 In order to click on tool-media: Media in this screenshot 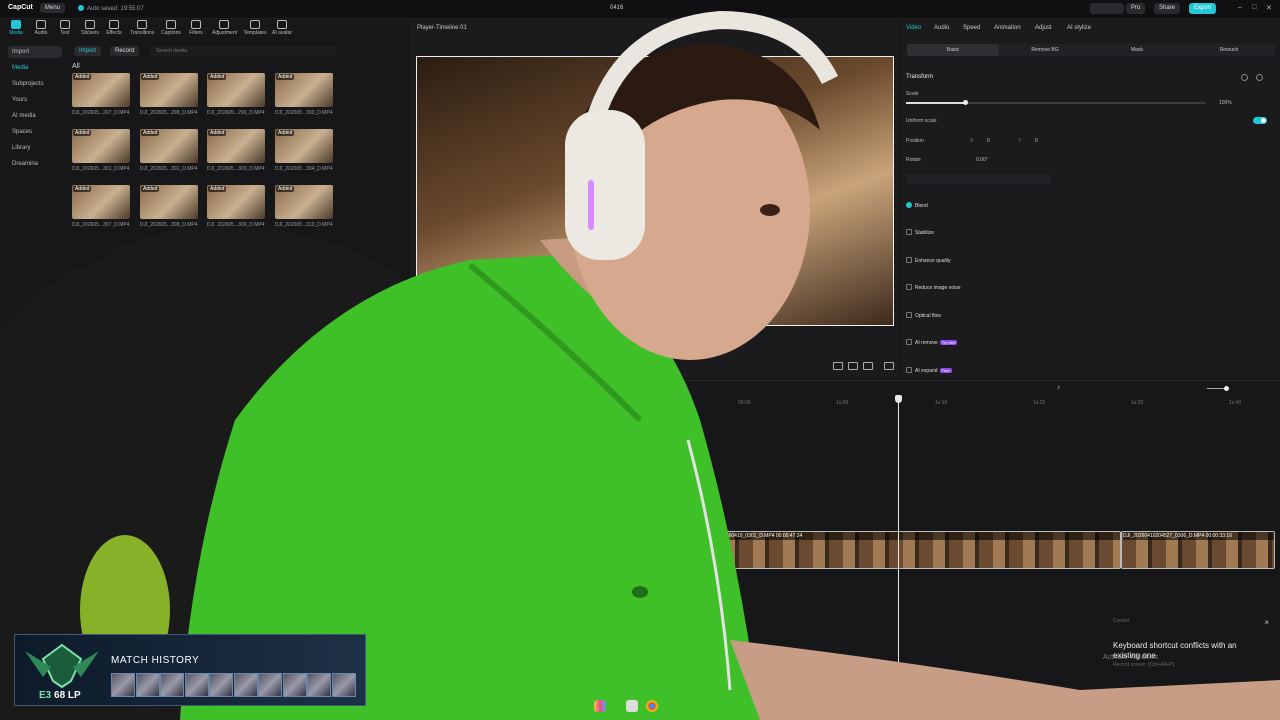, I will do `click(16, 28)`.